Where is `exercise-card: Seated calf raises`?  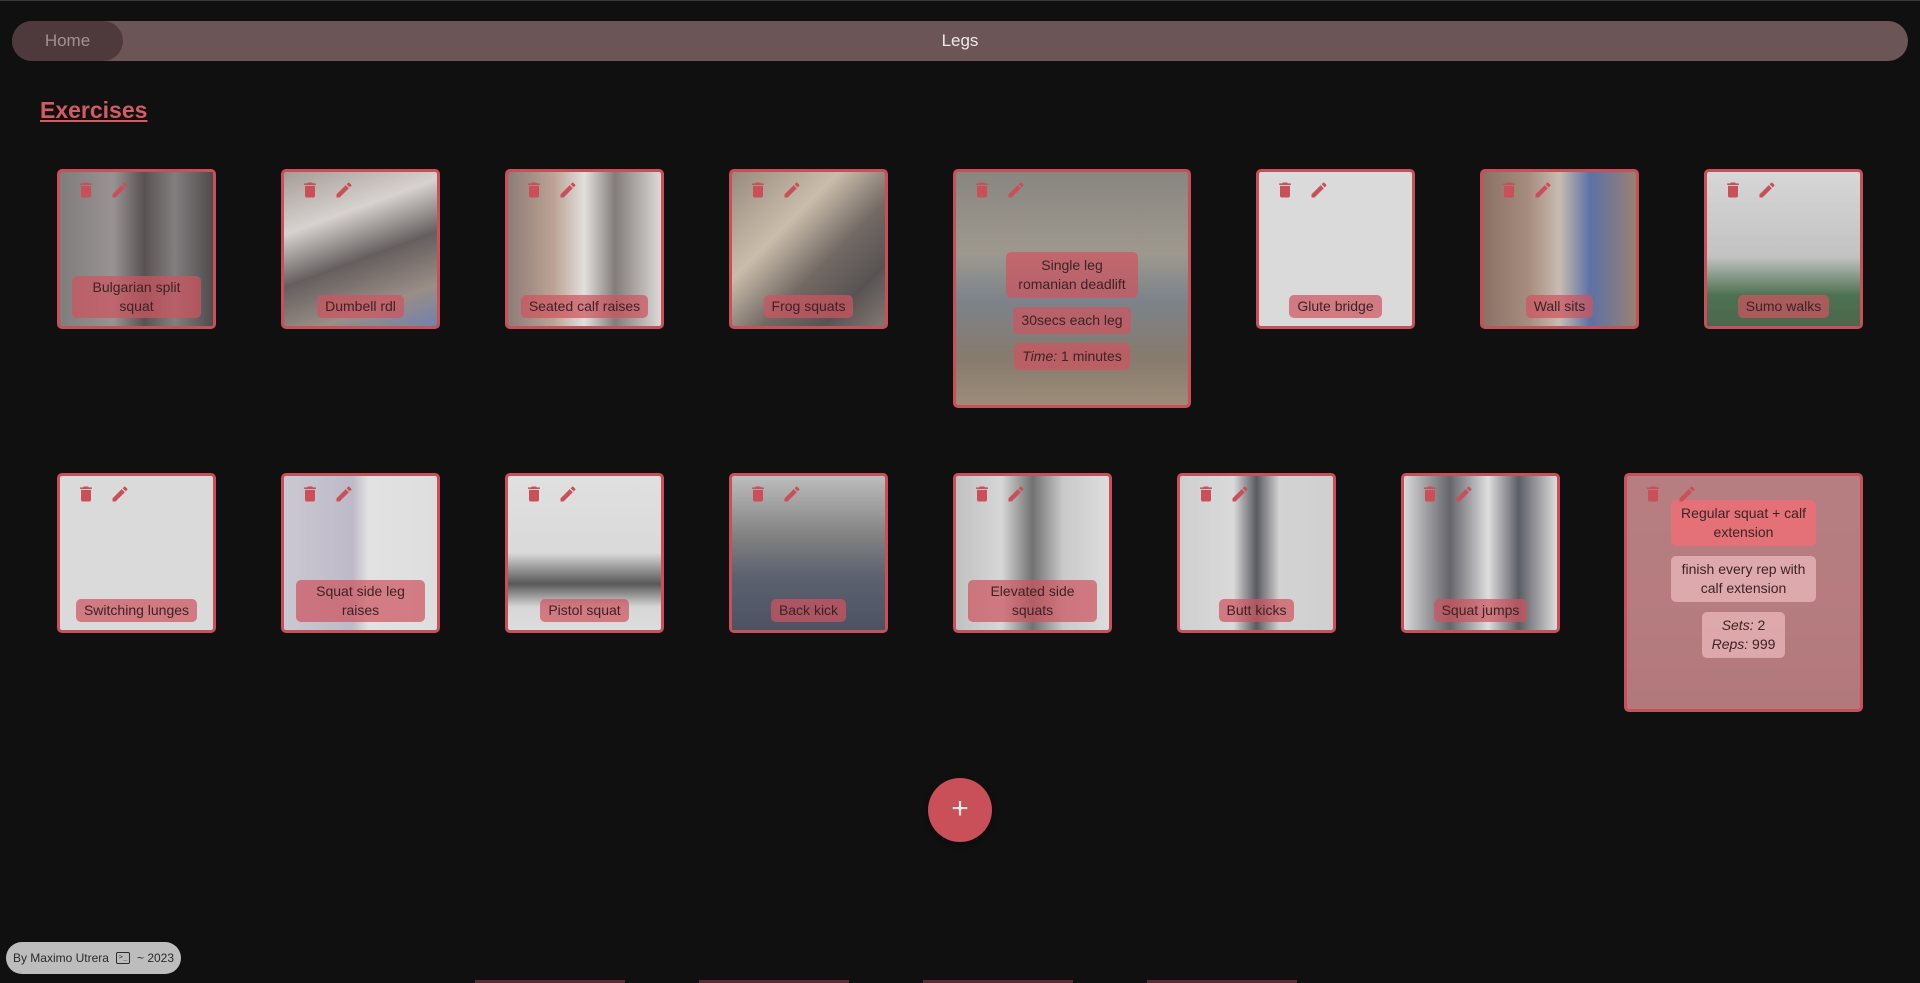 exercise-card: Seated calf raises is located at coordinates (584, 249).